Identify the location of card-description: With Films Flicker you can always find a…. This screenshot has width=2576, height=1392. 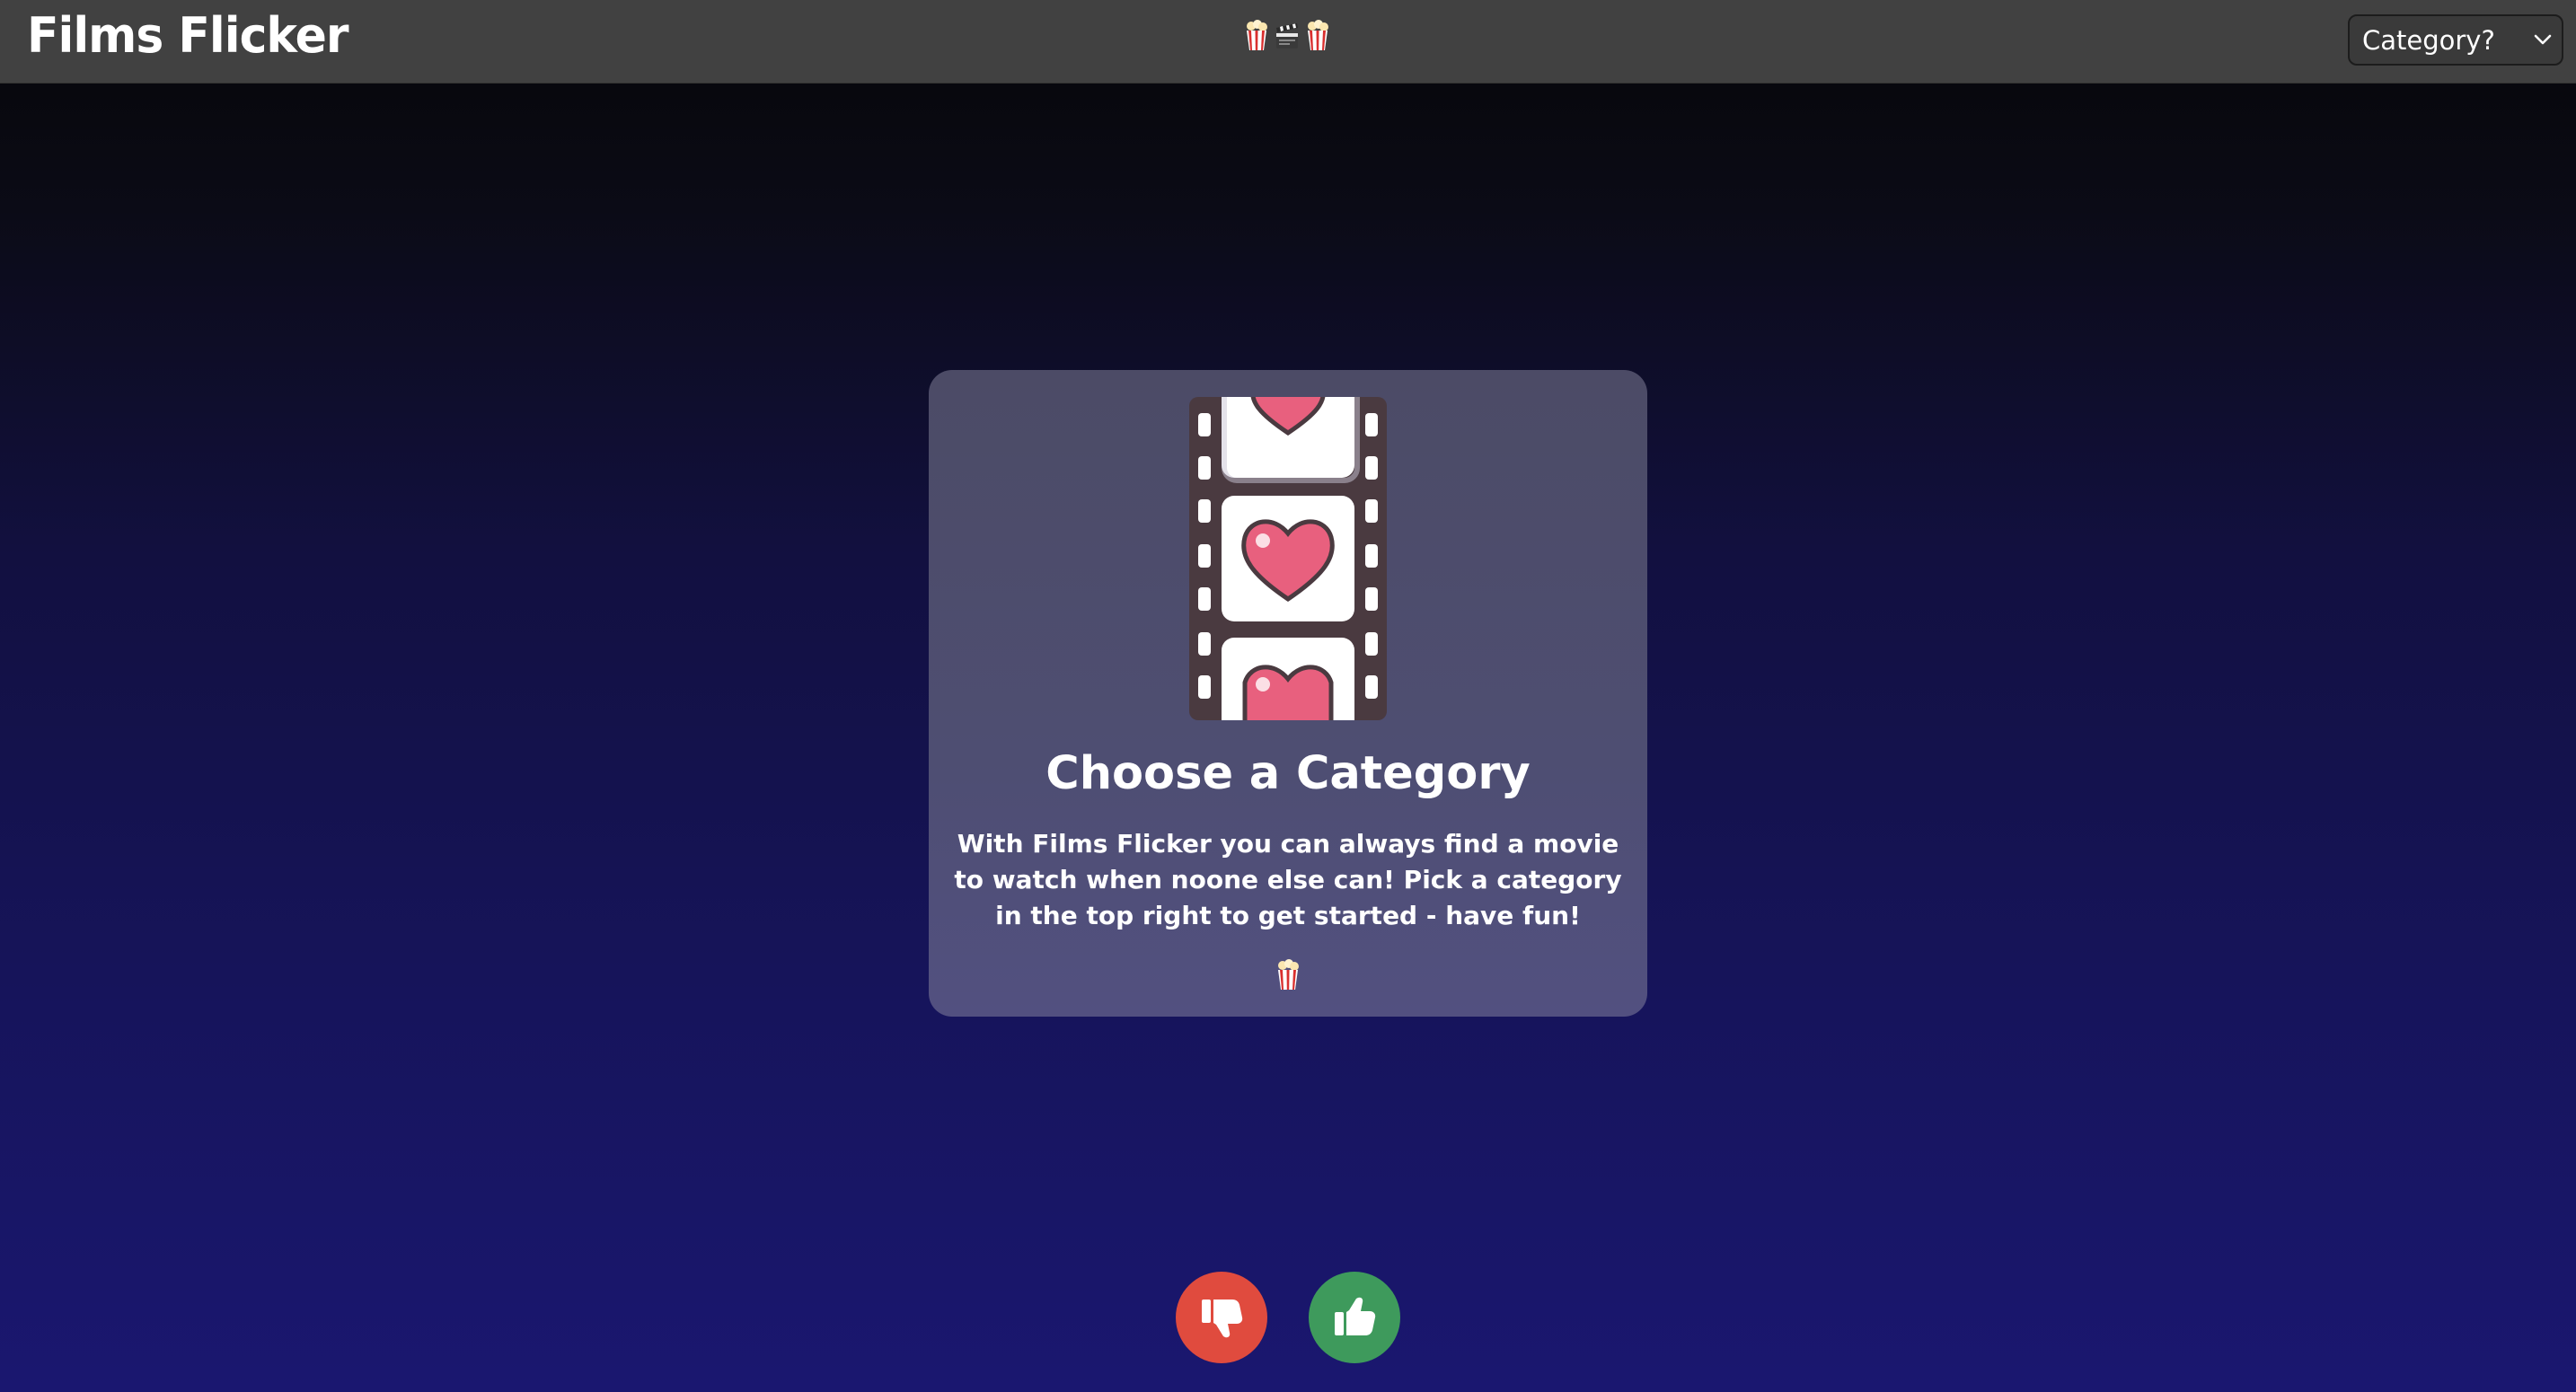
(1288, 879).